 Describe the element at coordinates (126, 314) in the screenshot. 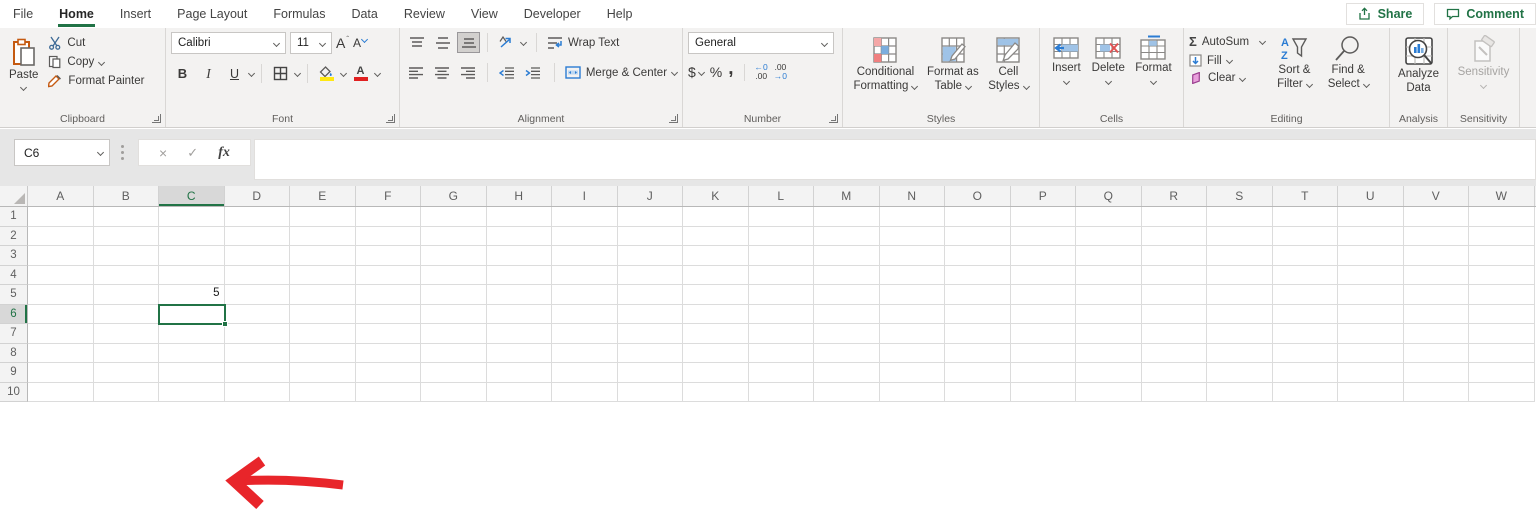

I see `cell-B6` at that location.